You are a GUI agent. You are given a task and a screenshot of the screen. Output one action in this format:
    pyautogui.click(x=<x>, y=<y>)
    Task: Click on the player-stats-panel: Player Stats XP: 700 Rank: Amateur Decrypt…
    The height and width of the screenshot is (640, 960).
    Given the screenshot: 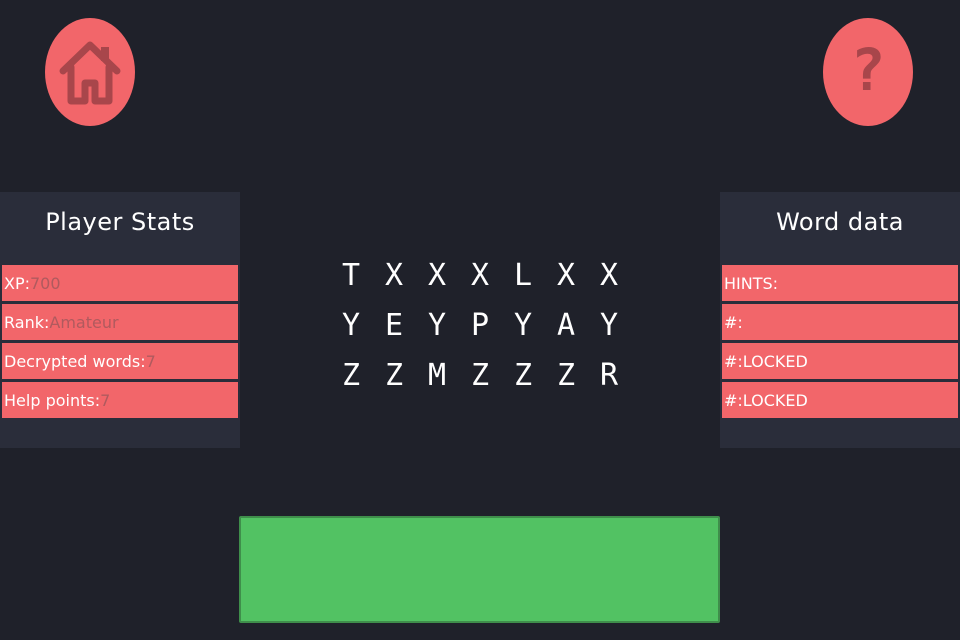 What is the action you would take?
    pyautogui.click(x=120, y=320)
    